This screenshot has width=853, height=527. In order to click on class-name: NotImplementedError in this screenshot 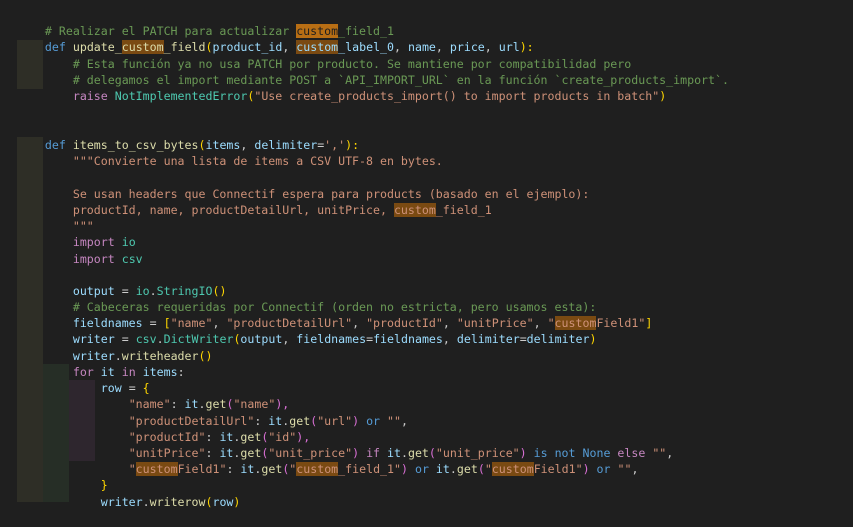, I will do `click(181, 96)`.